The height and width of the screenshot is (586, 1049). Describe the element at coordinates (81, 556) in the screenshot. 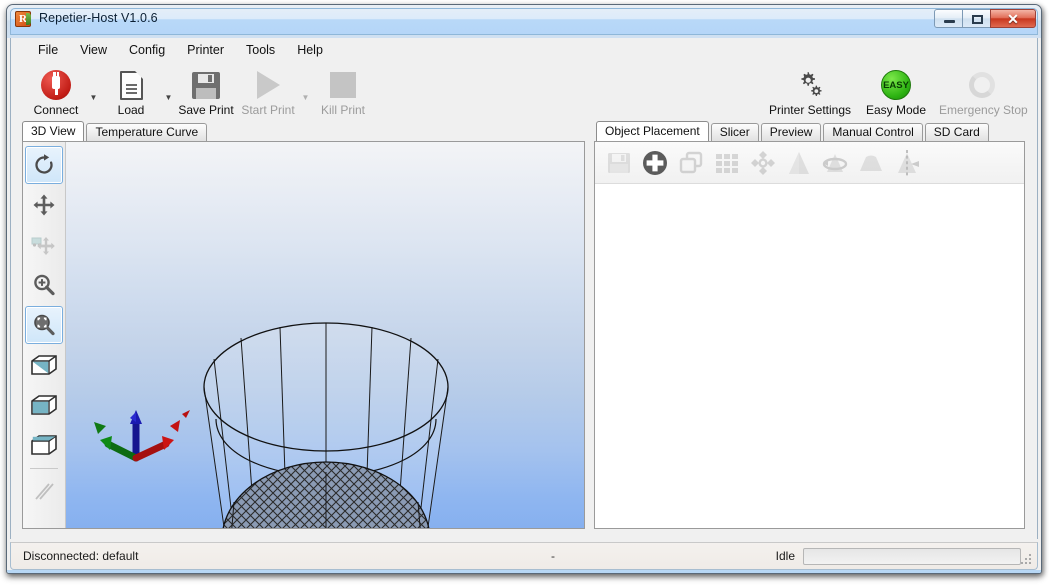

I see `status-connection: Disconnected: default` at that location.